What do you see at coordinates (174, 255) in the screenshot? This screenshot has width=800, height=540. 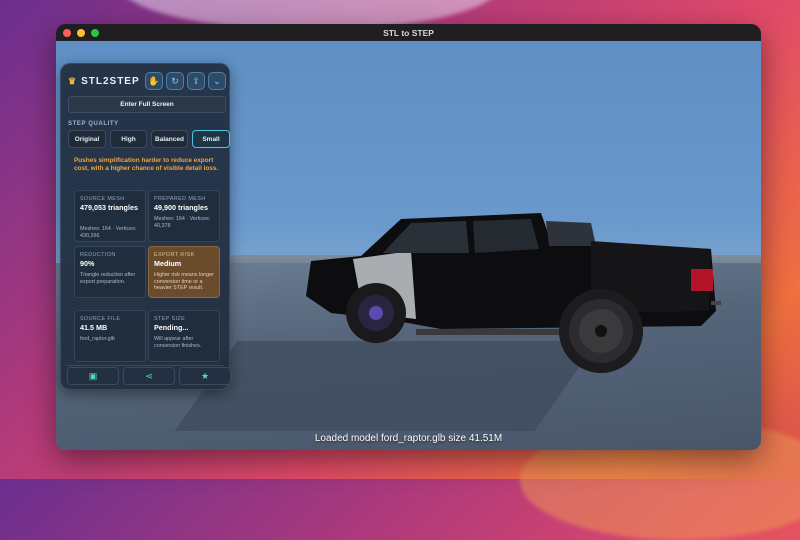 I see `card-label: EXPORT RISK` at bounding box center [174, 255].